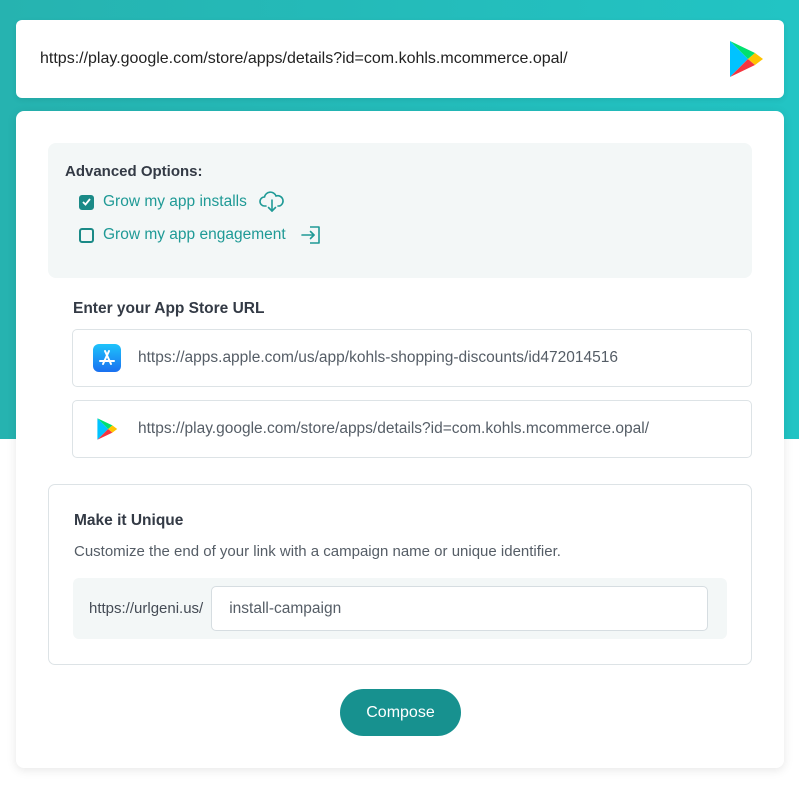 This screenshot has width=799, height=786. What do you see at coordinates (146, 608) in the screenshot?
I see `link-prefix: https://urlgeni.us/` at bounding box center [146, 608].